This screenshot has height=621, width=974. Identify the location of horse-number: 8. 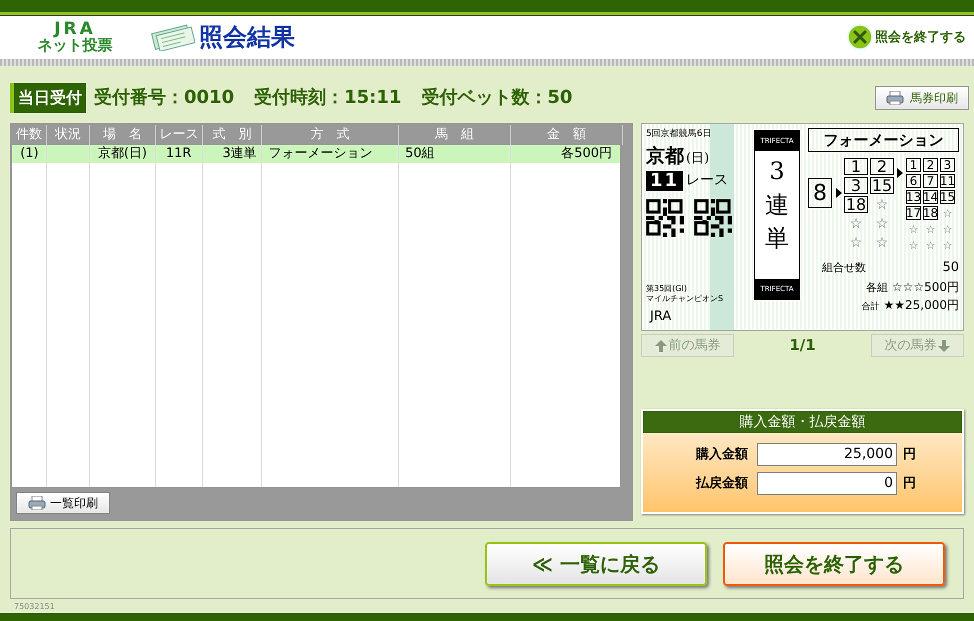
(820, 193).